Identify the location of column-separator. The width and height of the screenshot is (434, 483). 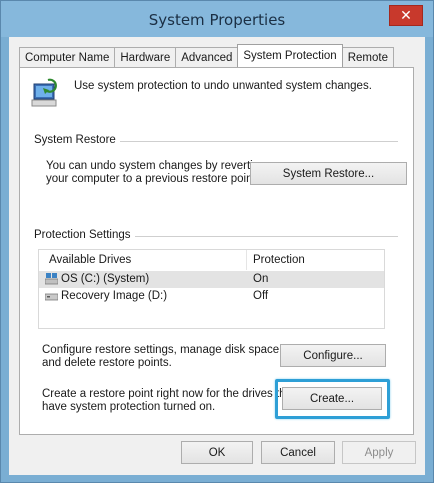
(246, 260).